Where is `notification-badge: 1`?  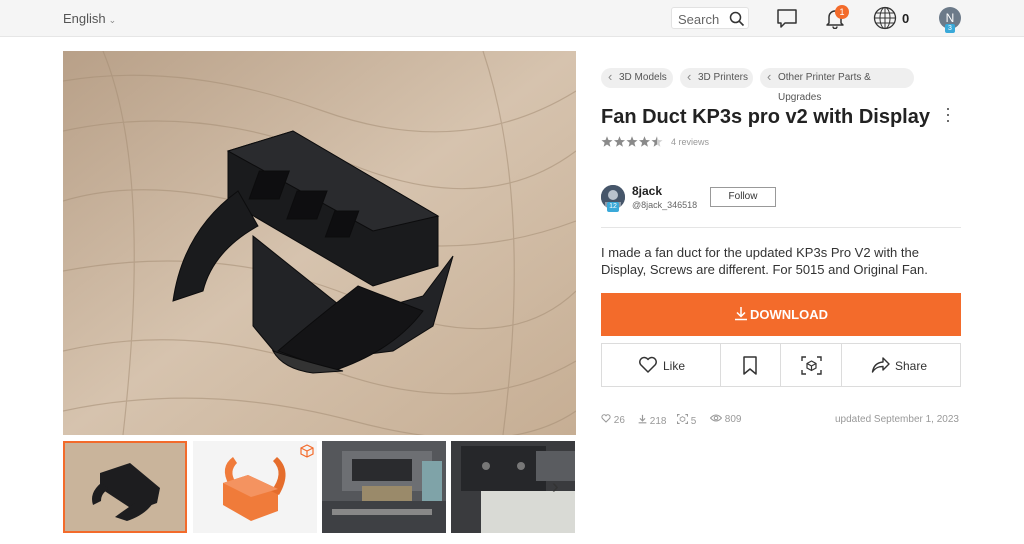 notification-badge: 1 is located at coordinates (842, 12).